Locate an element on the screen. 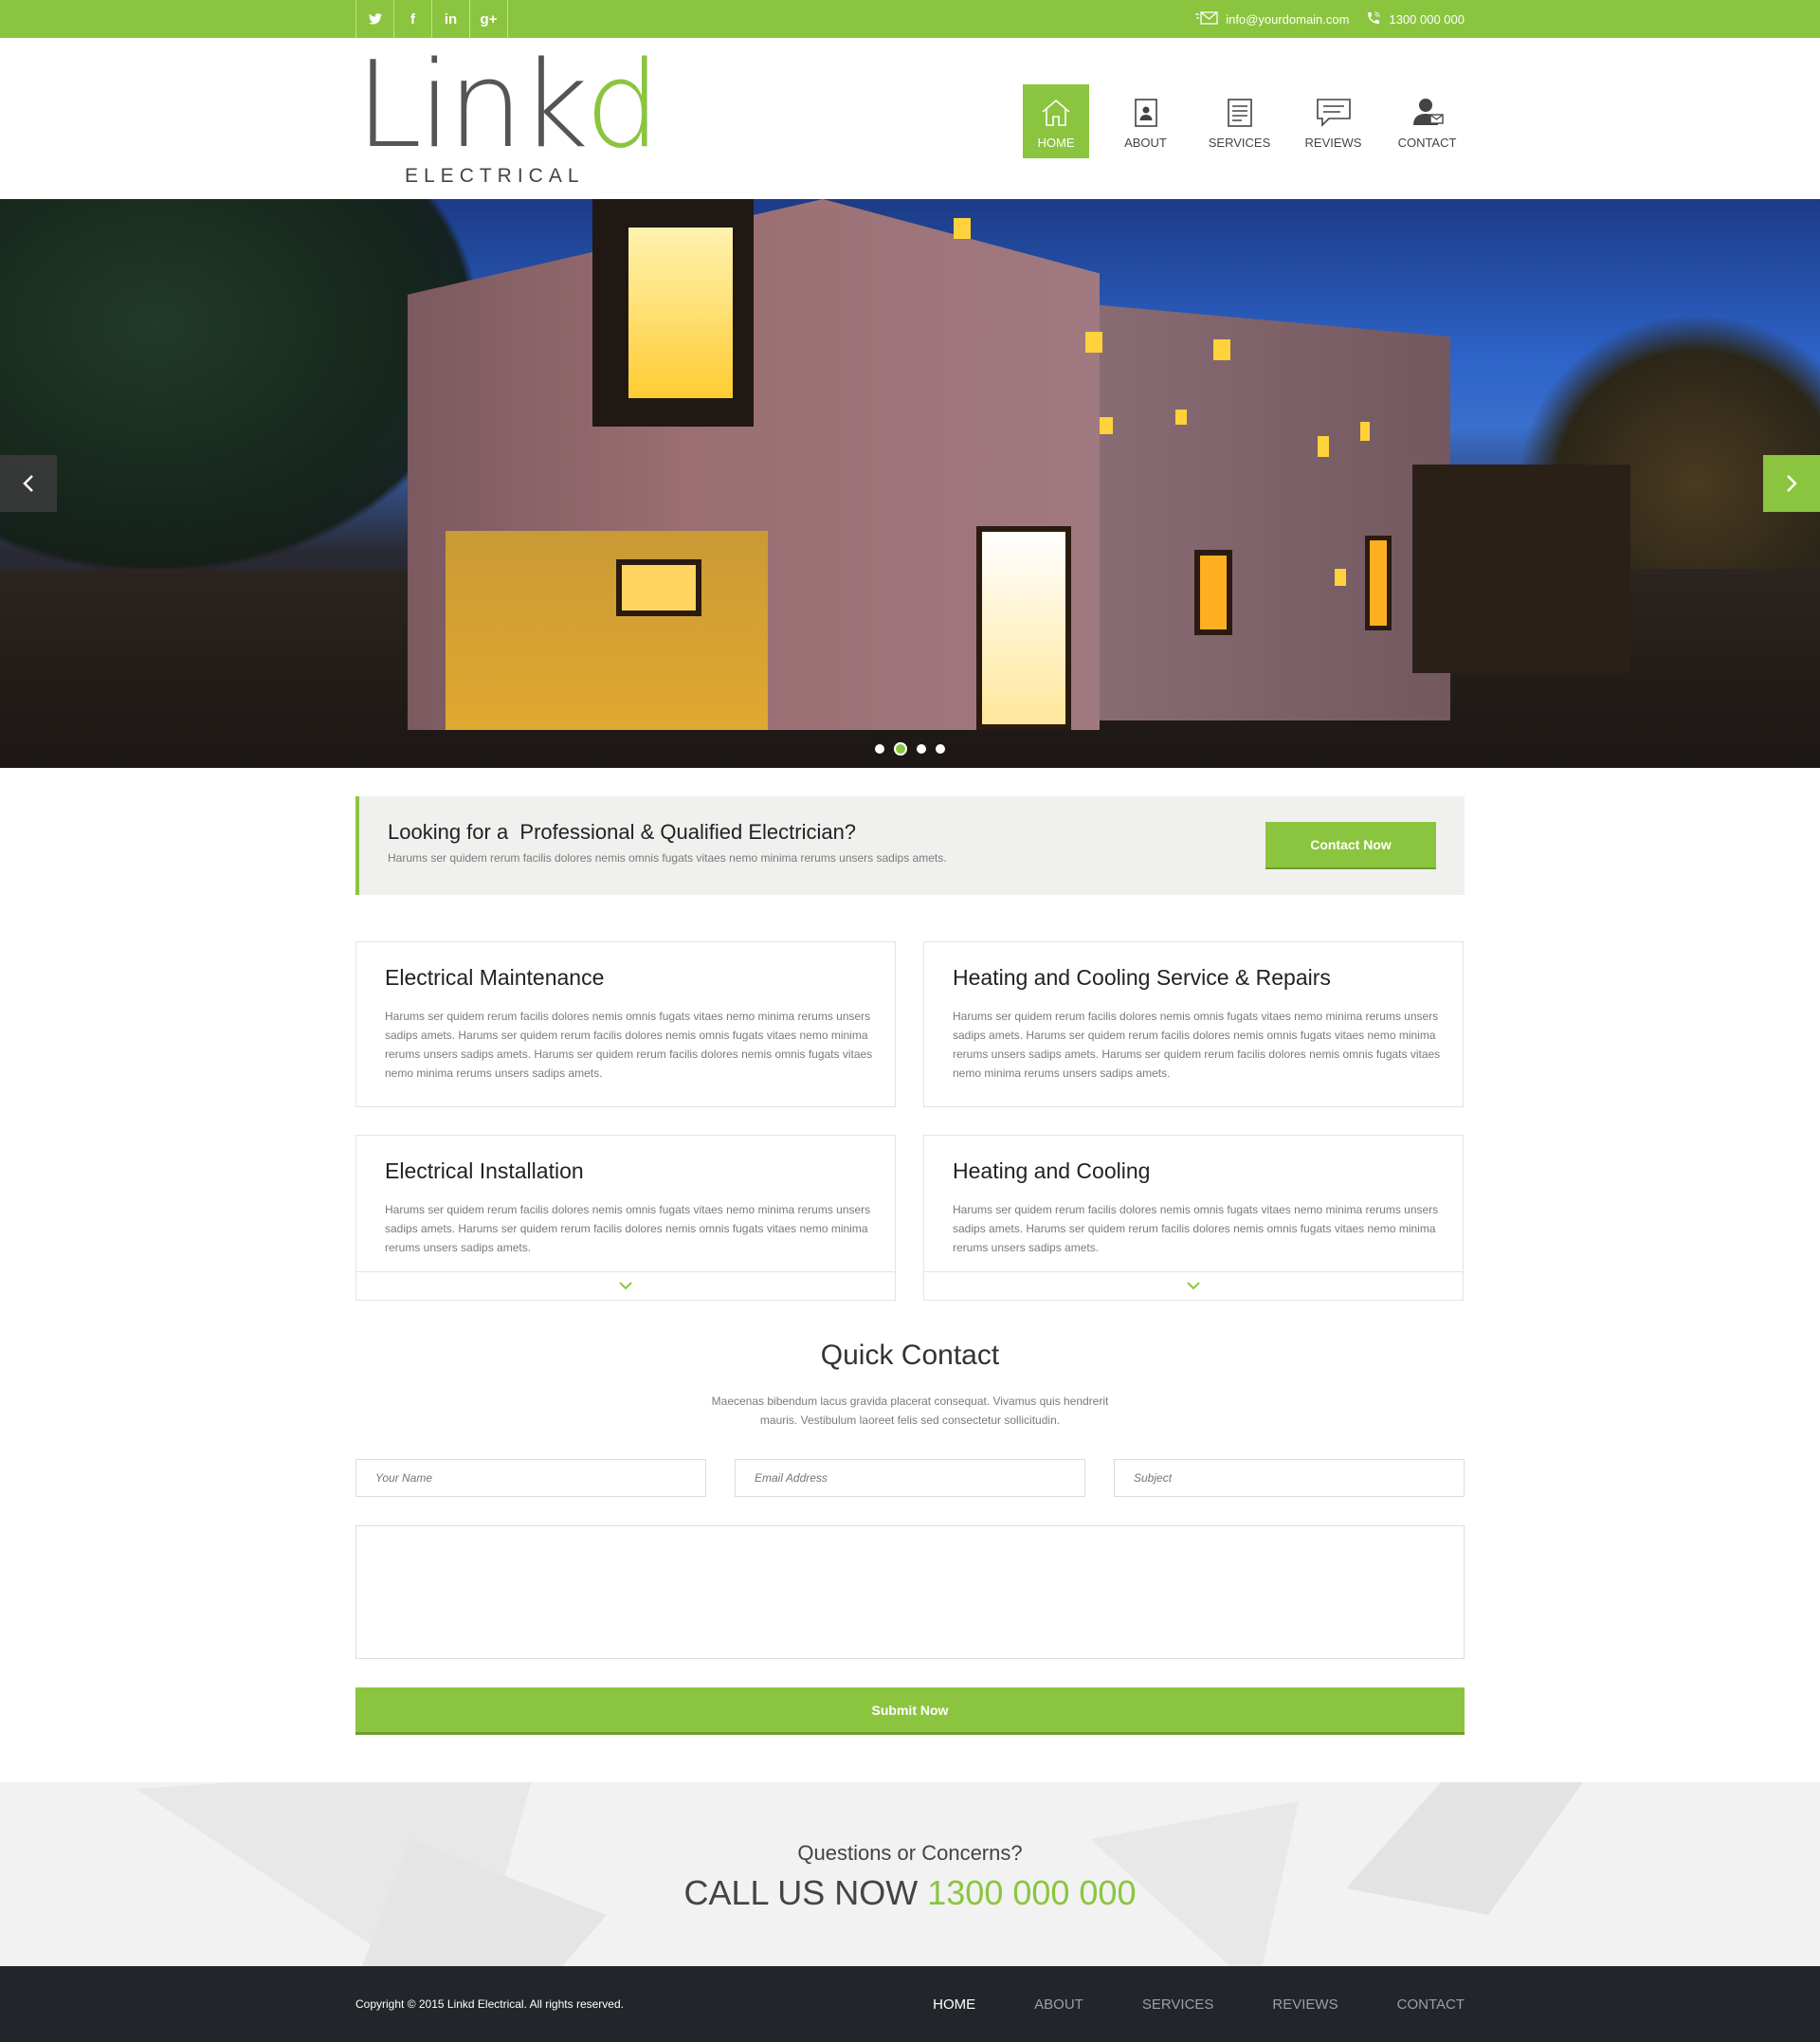 The height and width of the screenshot is (2042, 1820). slider-next-button is located at coordinates (1791, 483).